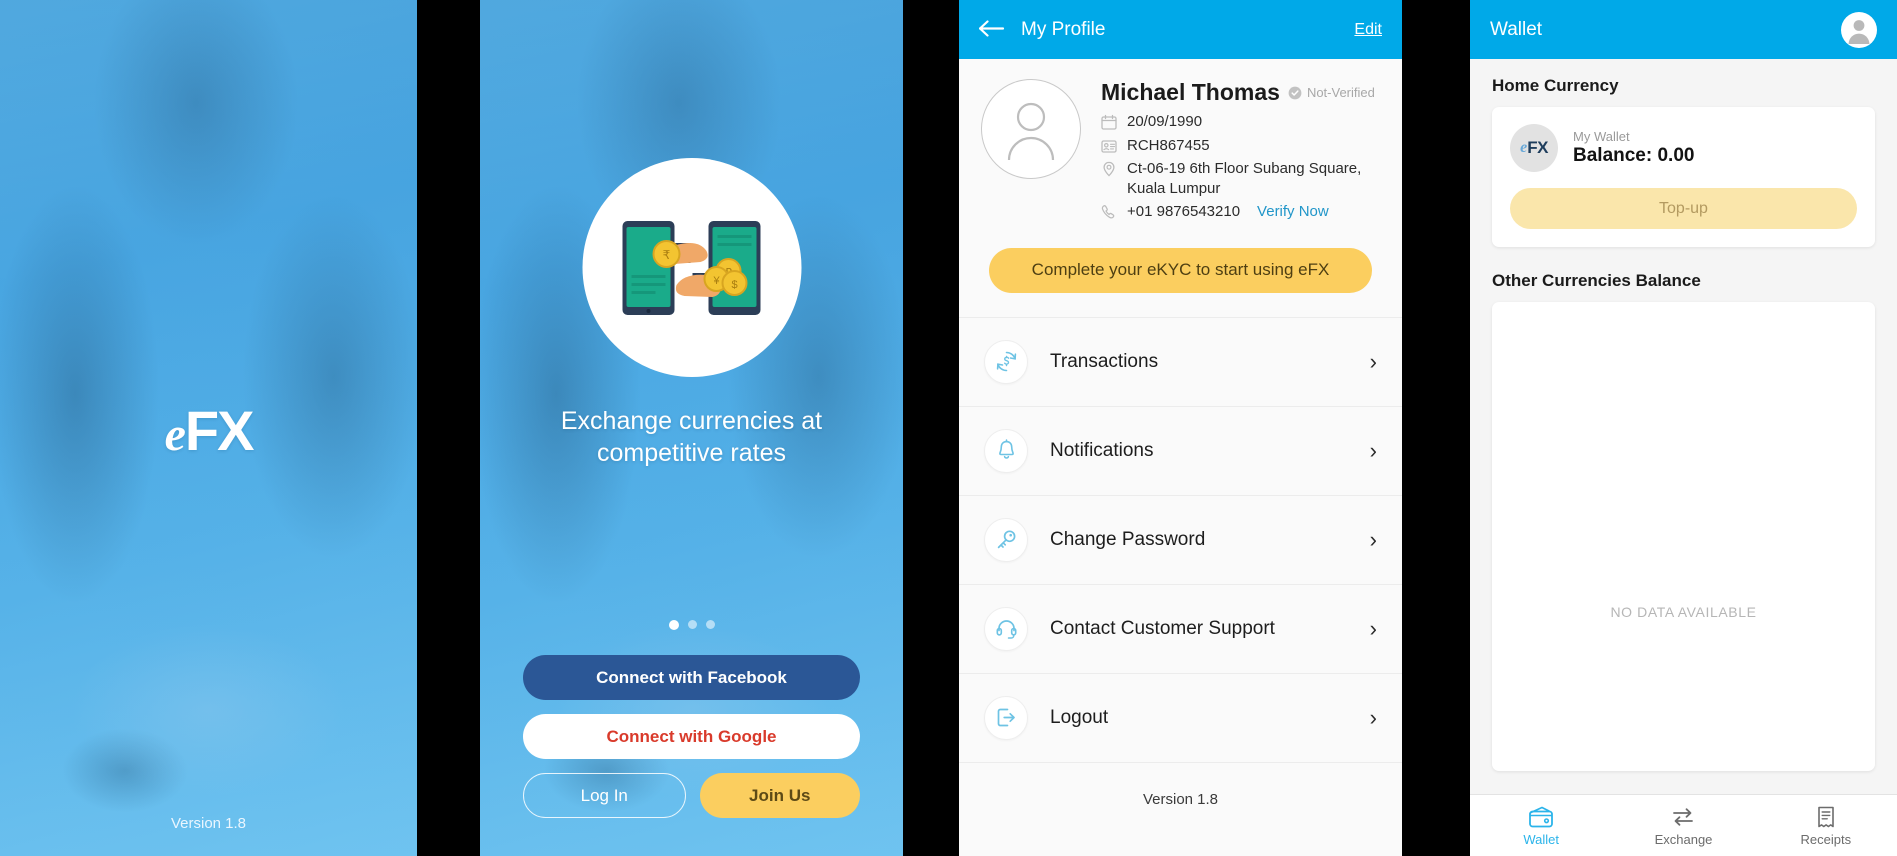 This screenshot has width=1897, height=856. I want to click on tab-receipts: Receipts, so click(1826, 826).